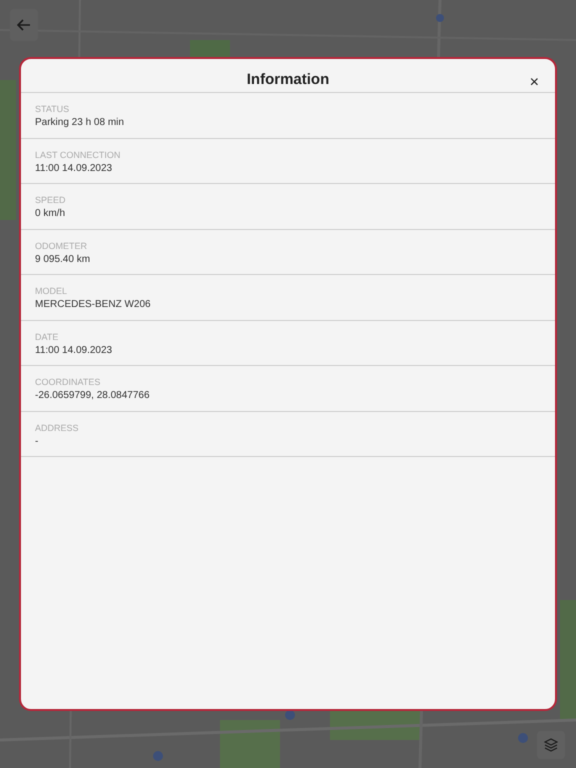  I want to click on field-value: 9 095.40 km, so click(63, 259).